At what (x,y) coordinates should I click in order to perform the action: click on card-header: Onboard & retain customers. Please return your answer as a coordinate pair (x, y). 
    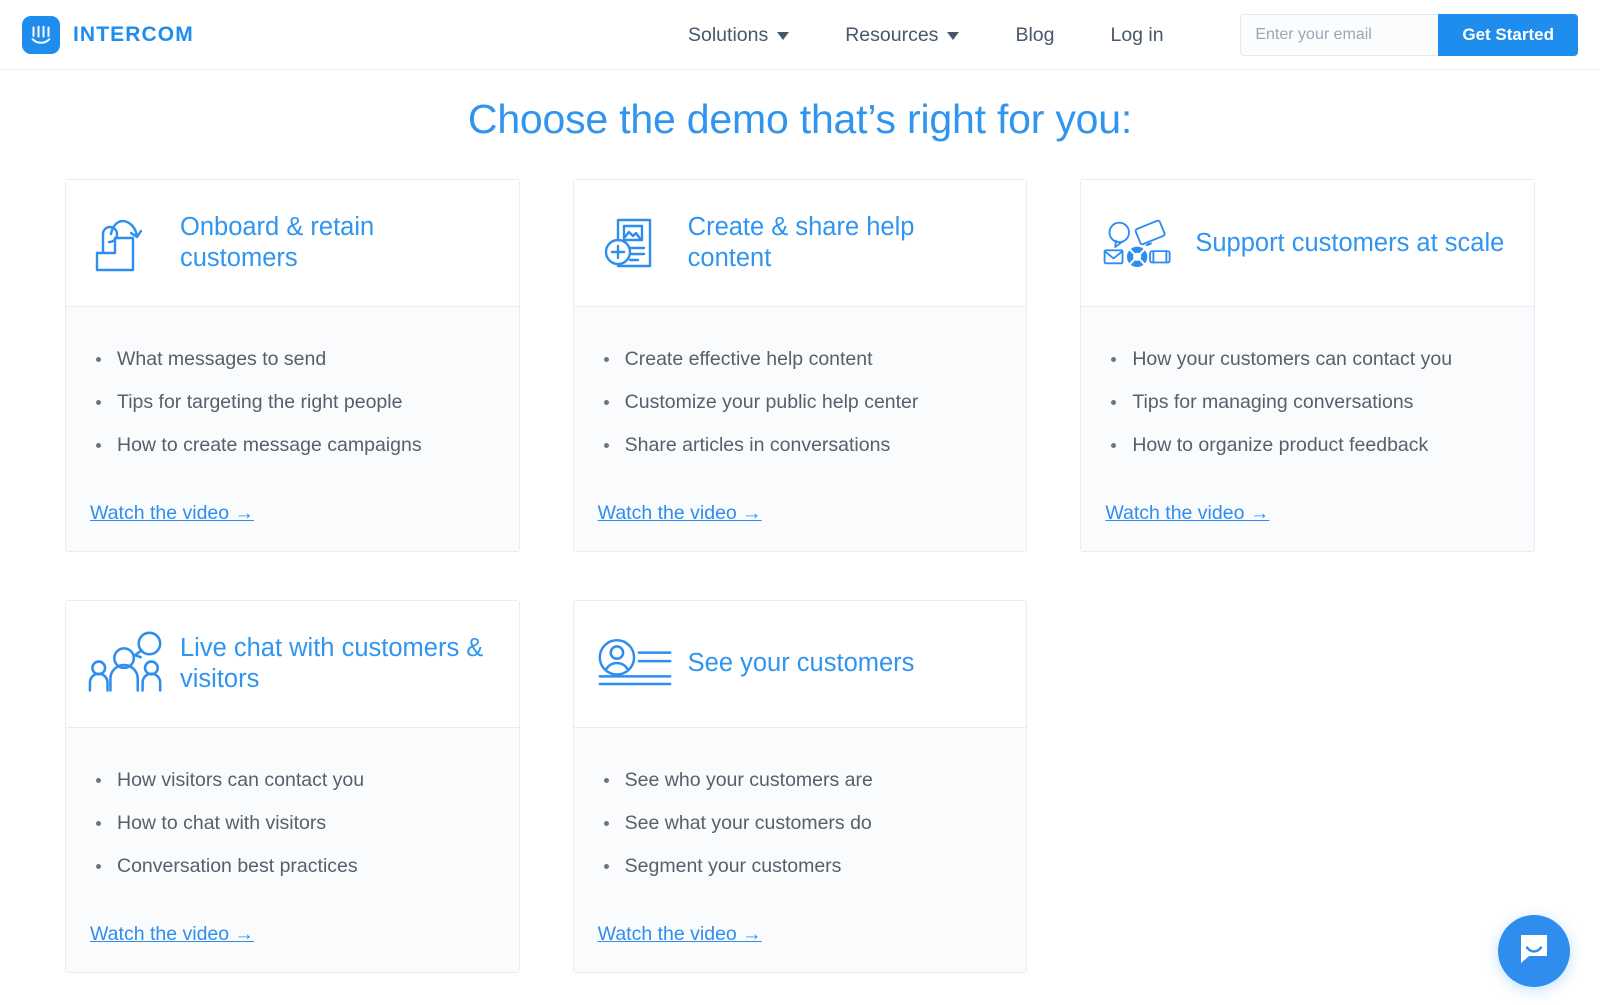
    Looking at the image, I should click on (292, 243).